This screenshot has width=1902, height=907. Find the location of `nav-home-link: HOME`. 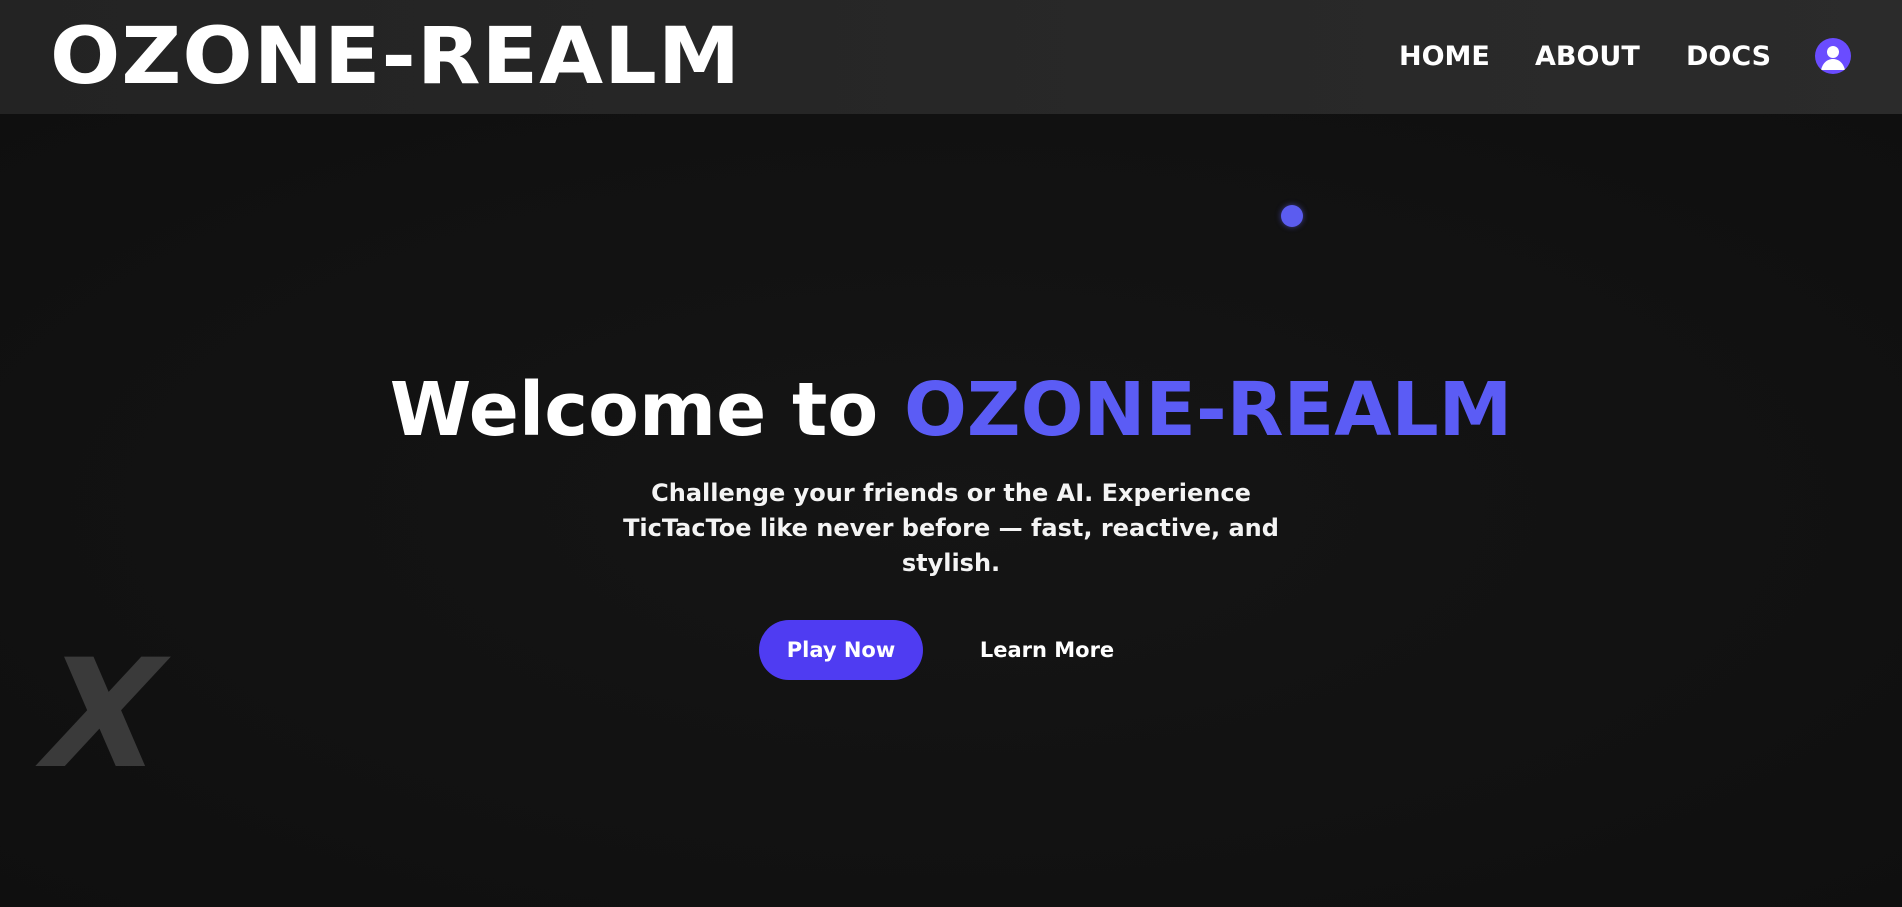

nav-home-link: HOME is located at coordinates (1444, 57).